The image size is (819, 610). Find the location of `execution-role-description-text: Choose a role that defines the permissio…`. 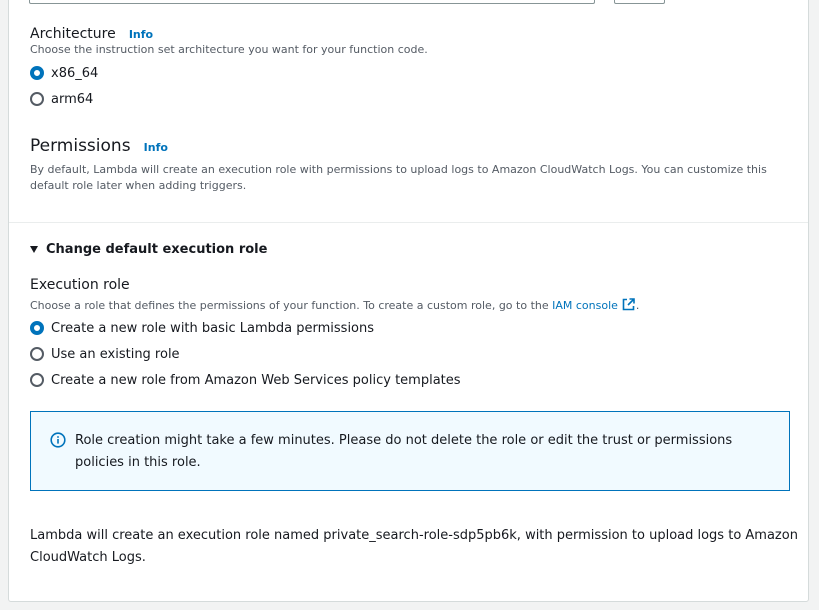

execution-role-description-text: Choose a role that defines the permissio… is located at coordinates (291, 305).